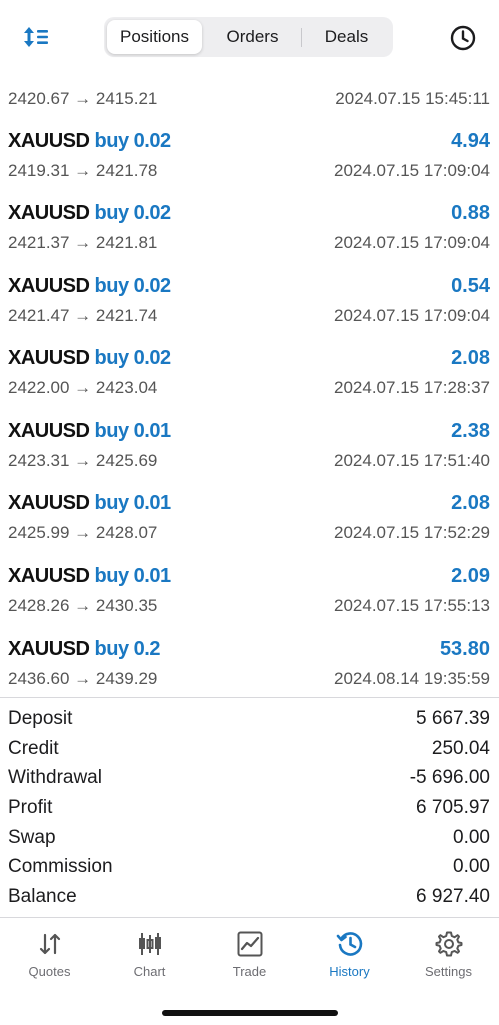  Describe the element at coordinates (470, 576) in the screenshot. I see `deal-profit: 2.09` at that location.